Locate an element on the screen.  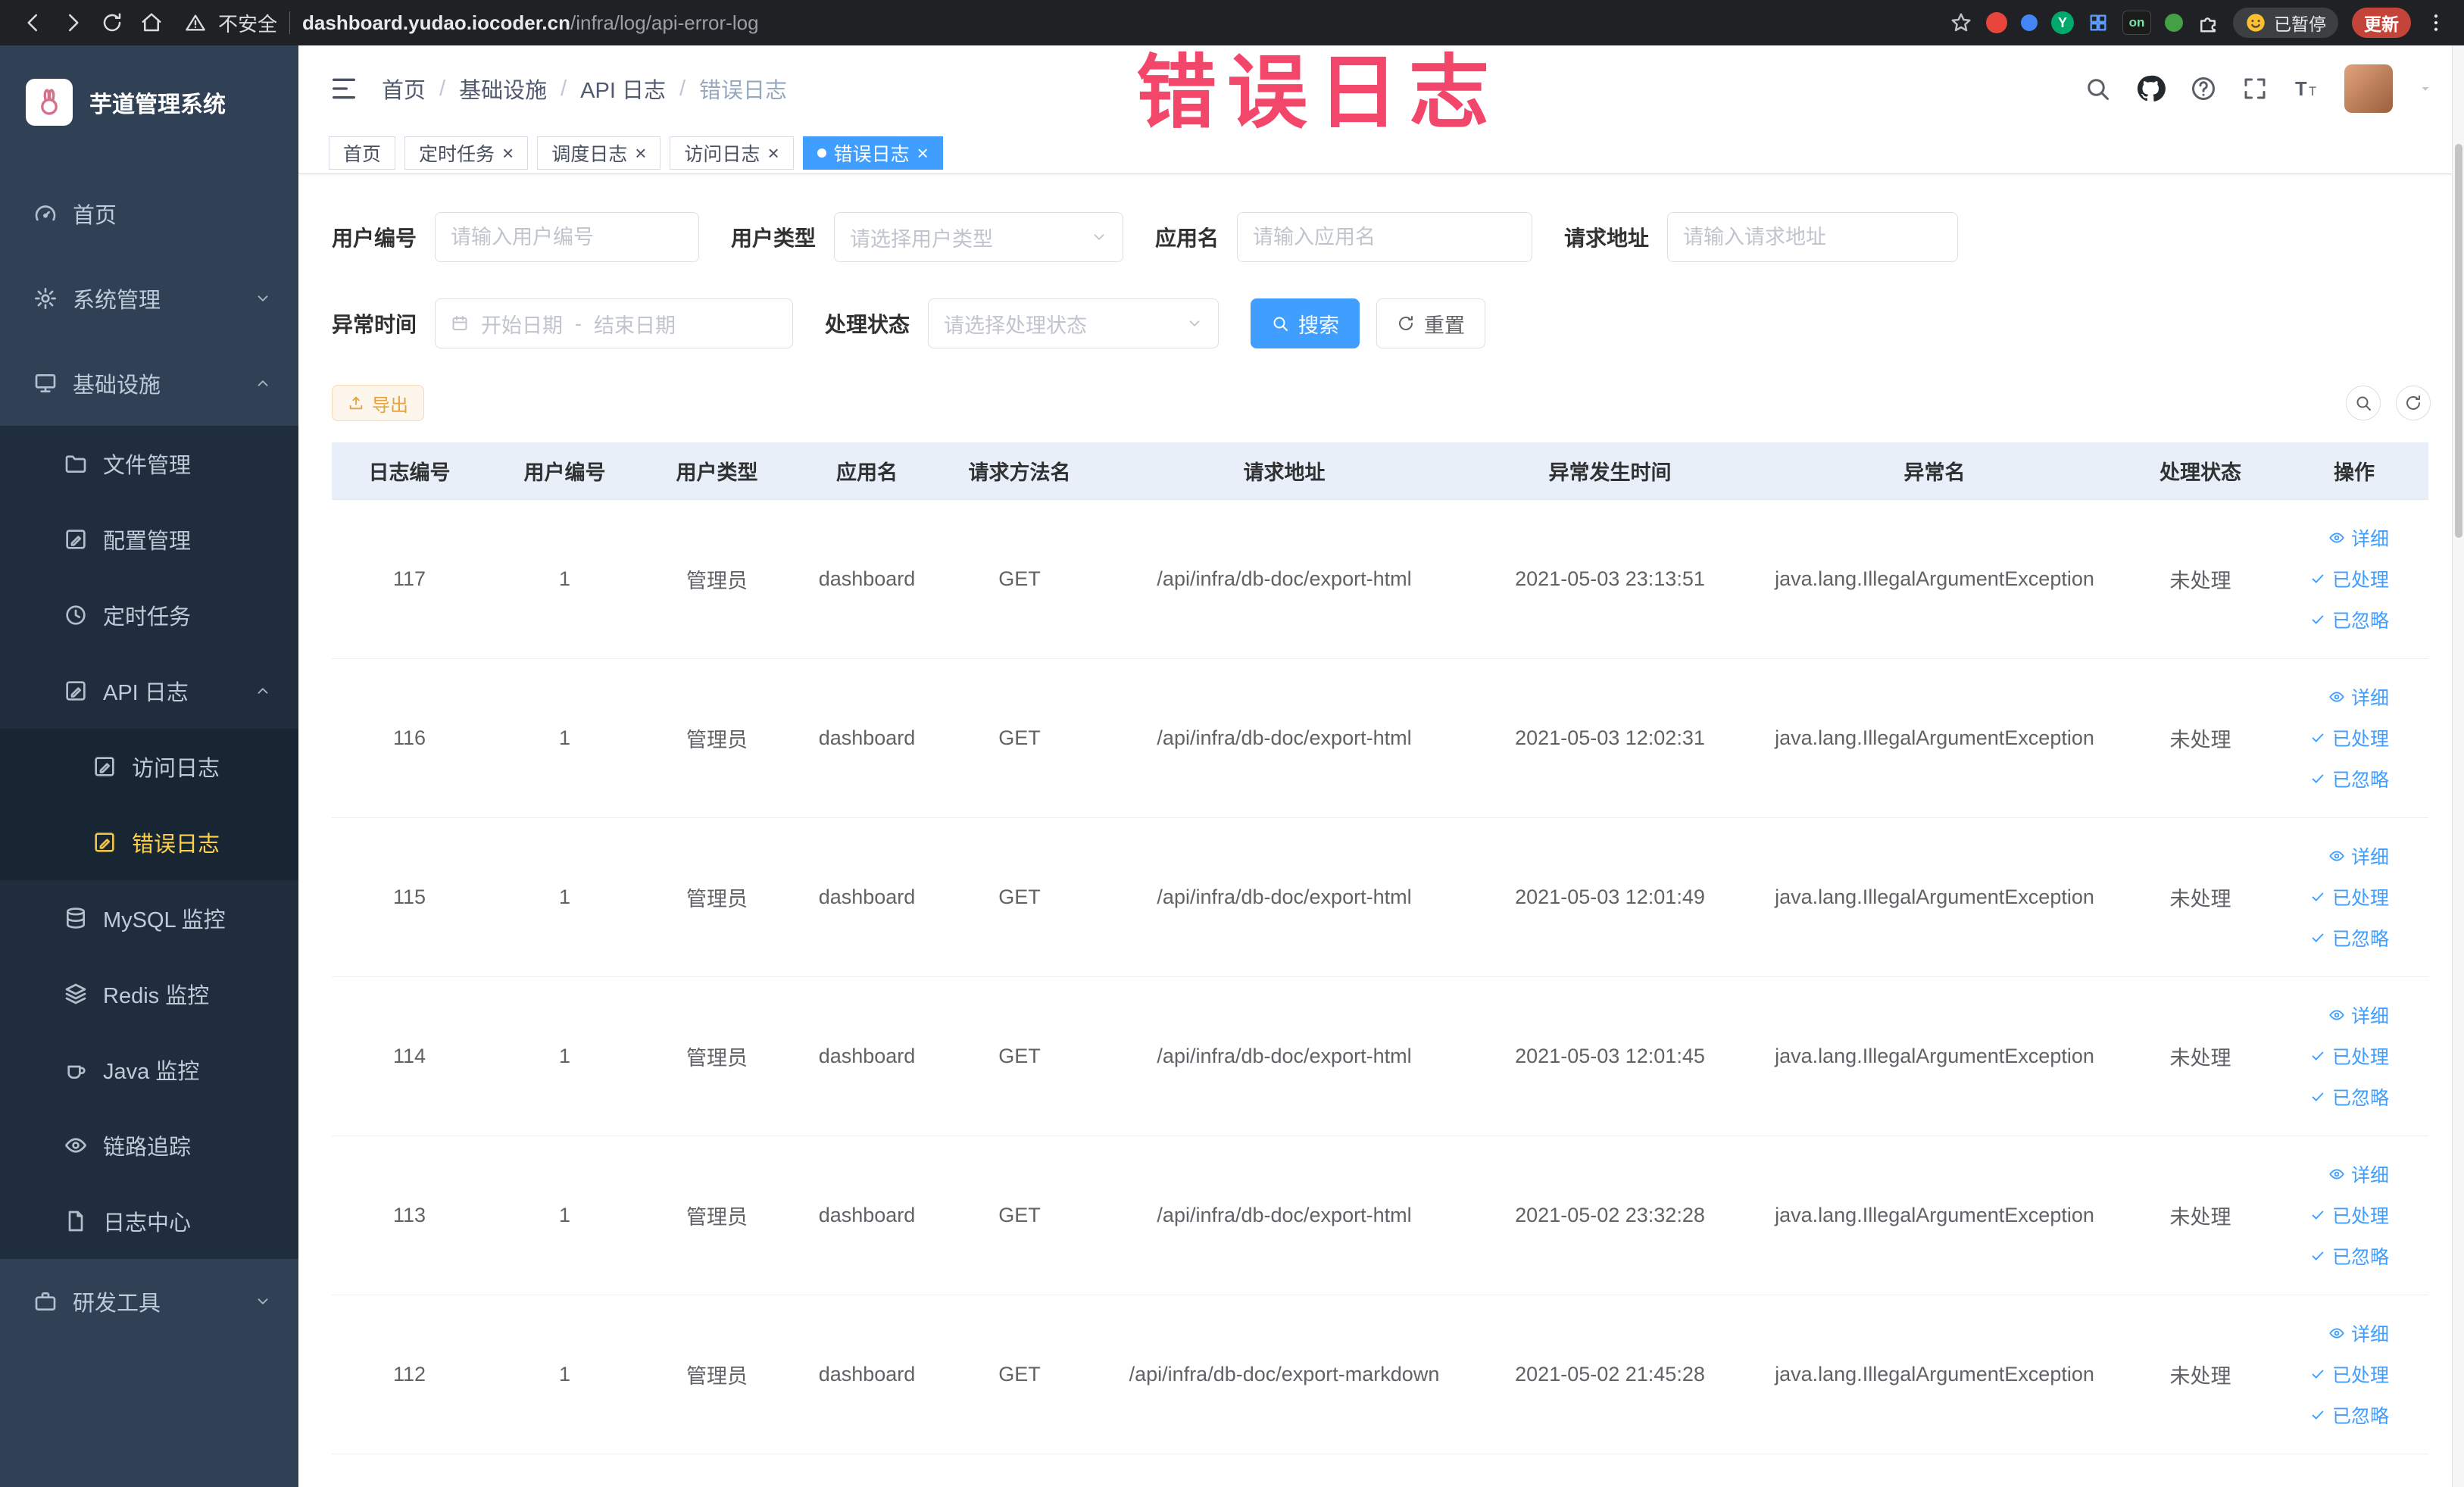
browser-menu-kebab-icon is located at coordinates (2436, 22).